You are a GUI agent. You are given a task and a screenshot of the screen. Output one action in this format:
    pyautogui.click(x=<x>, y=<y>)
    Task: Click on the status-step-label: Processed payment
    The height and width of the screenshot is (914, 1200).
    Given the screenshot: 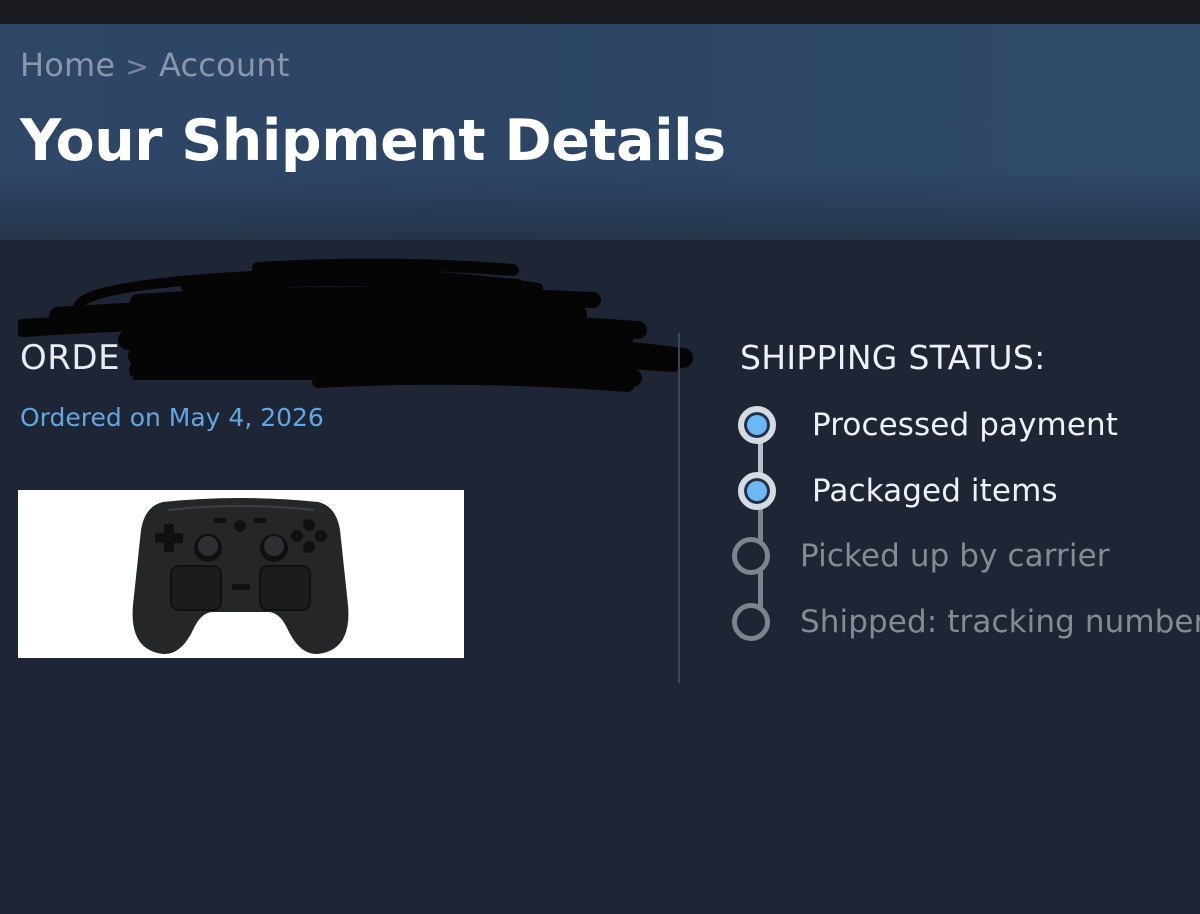 What is the action you would take?
    pyautogui.click(x=965, y=425)
    